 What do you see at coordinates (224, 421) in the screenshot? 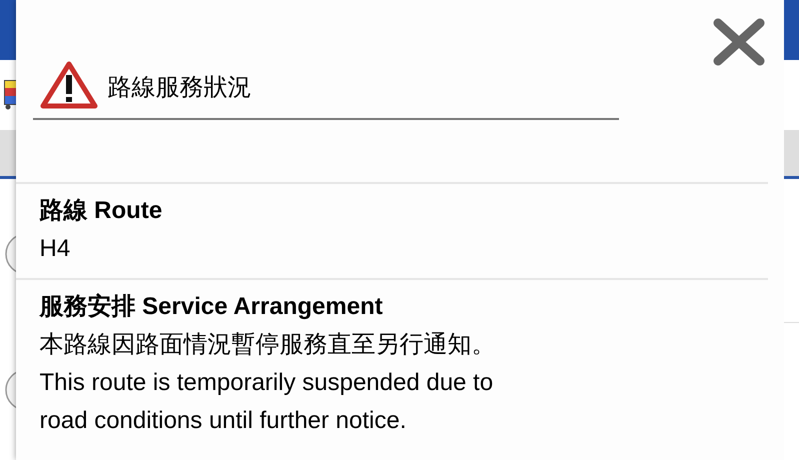
I see `section-text: road conditions until further notice.` at bounding box center [224, 421].